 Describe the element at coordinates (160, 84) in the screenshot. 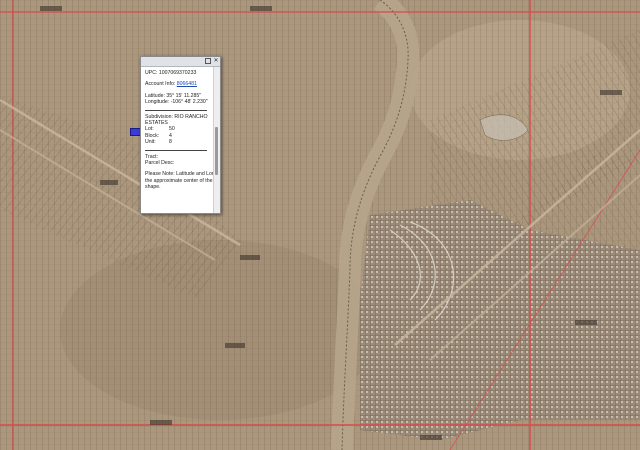

I see `account-info-label: Account Info:` at that location.